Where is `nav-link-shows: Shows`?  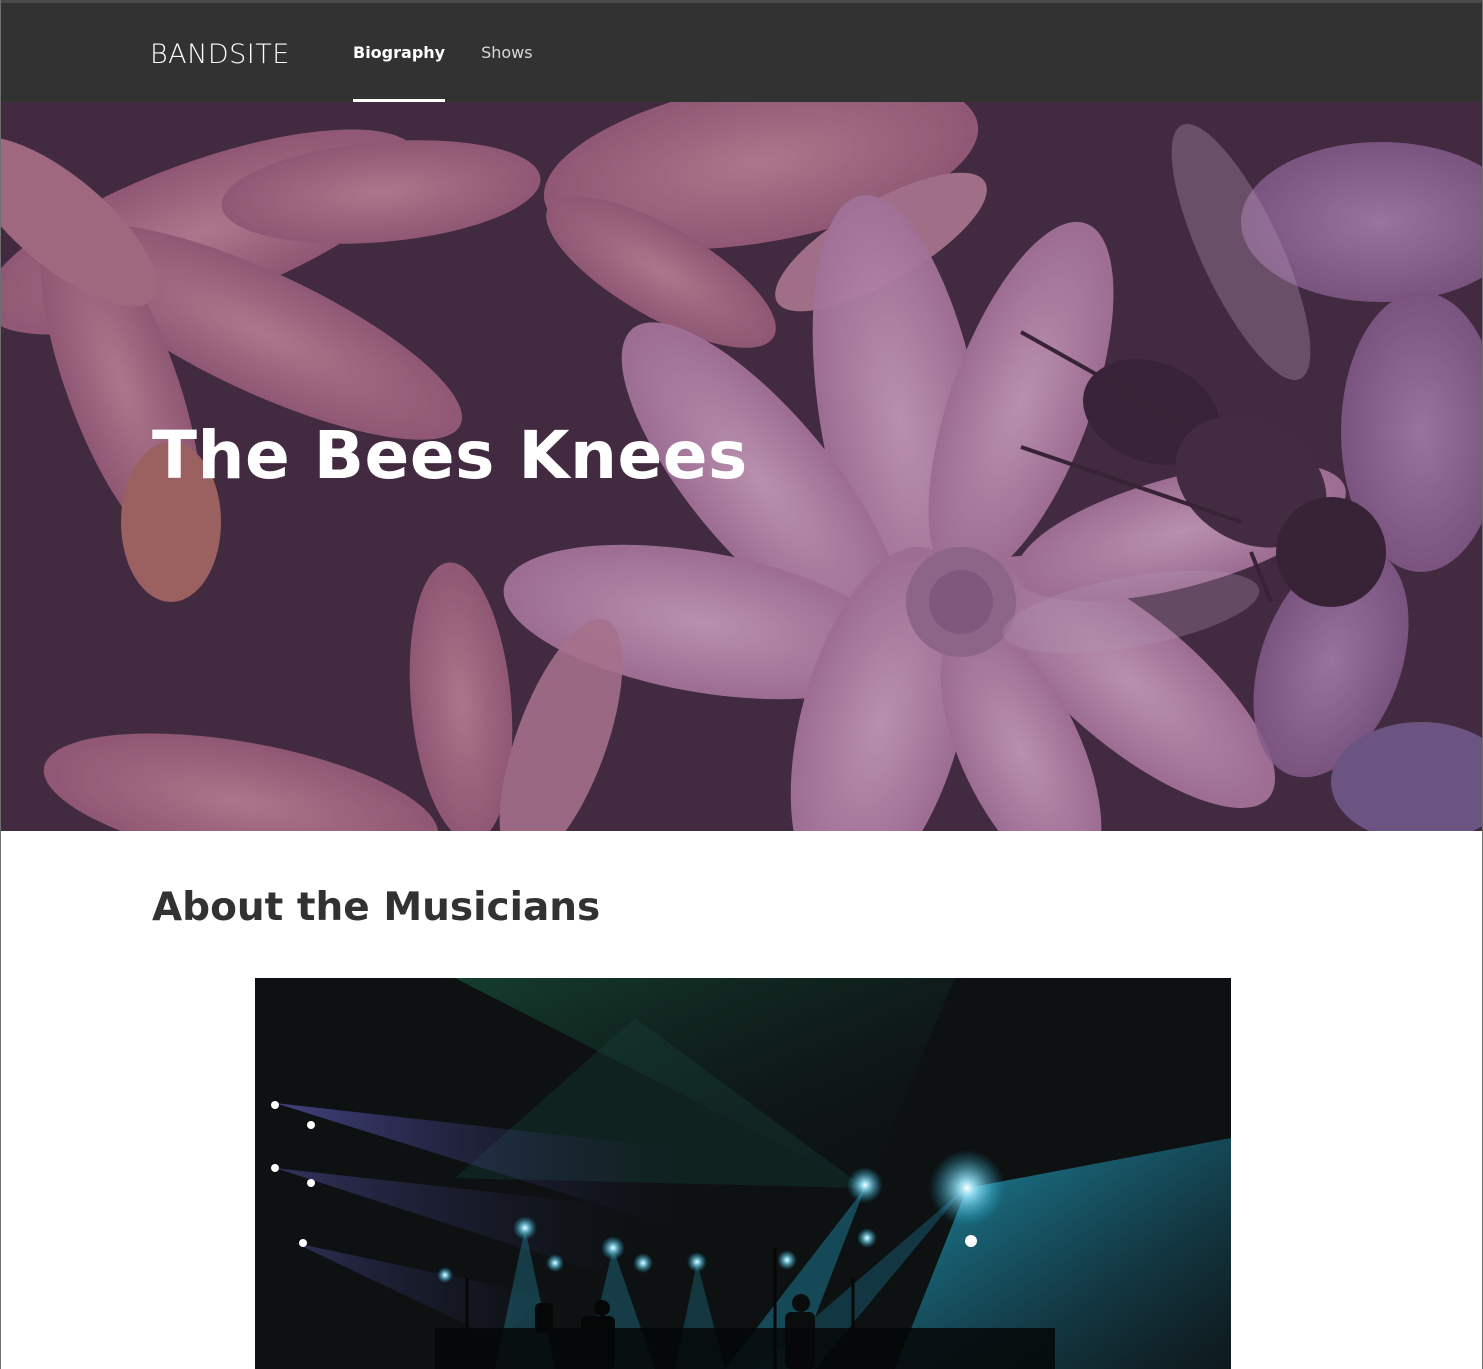
nav-link-shows: Shows is located at coordinates (507, 52).